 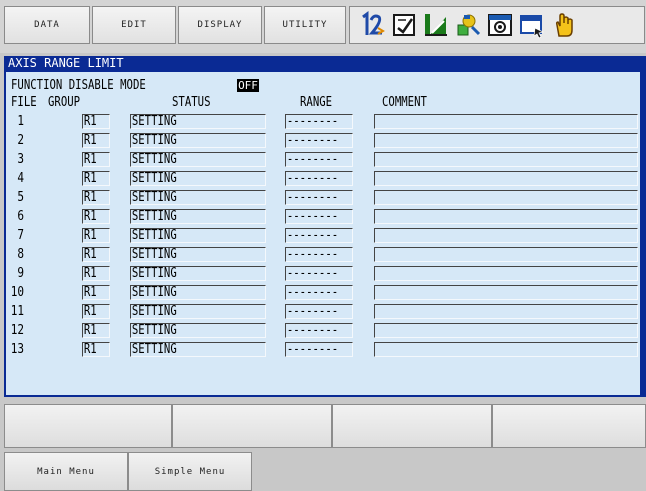 What do you see at coordinates (66, 63) in the screenshot?
I see `window-title: AXIS RANGE LIMIT` at bounding box center [66, 63].